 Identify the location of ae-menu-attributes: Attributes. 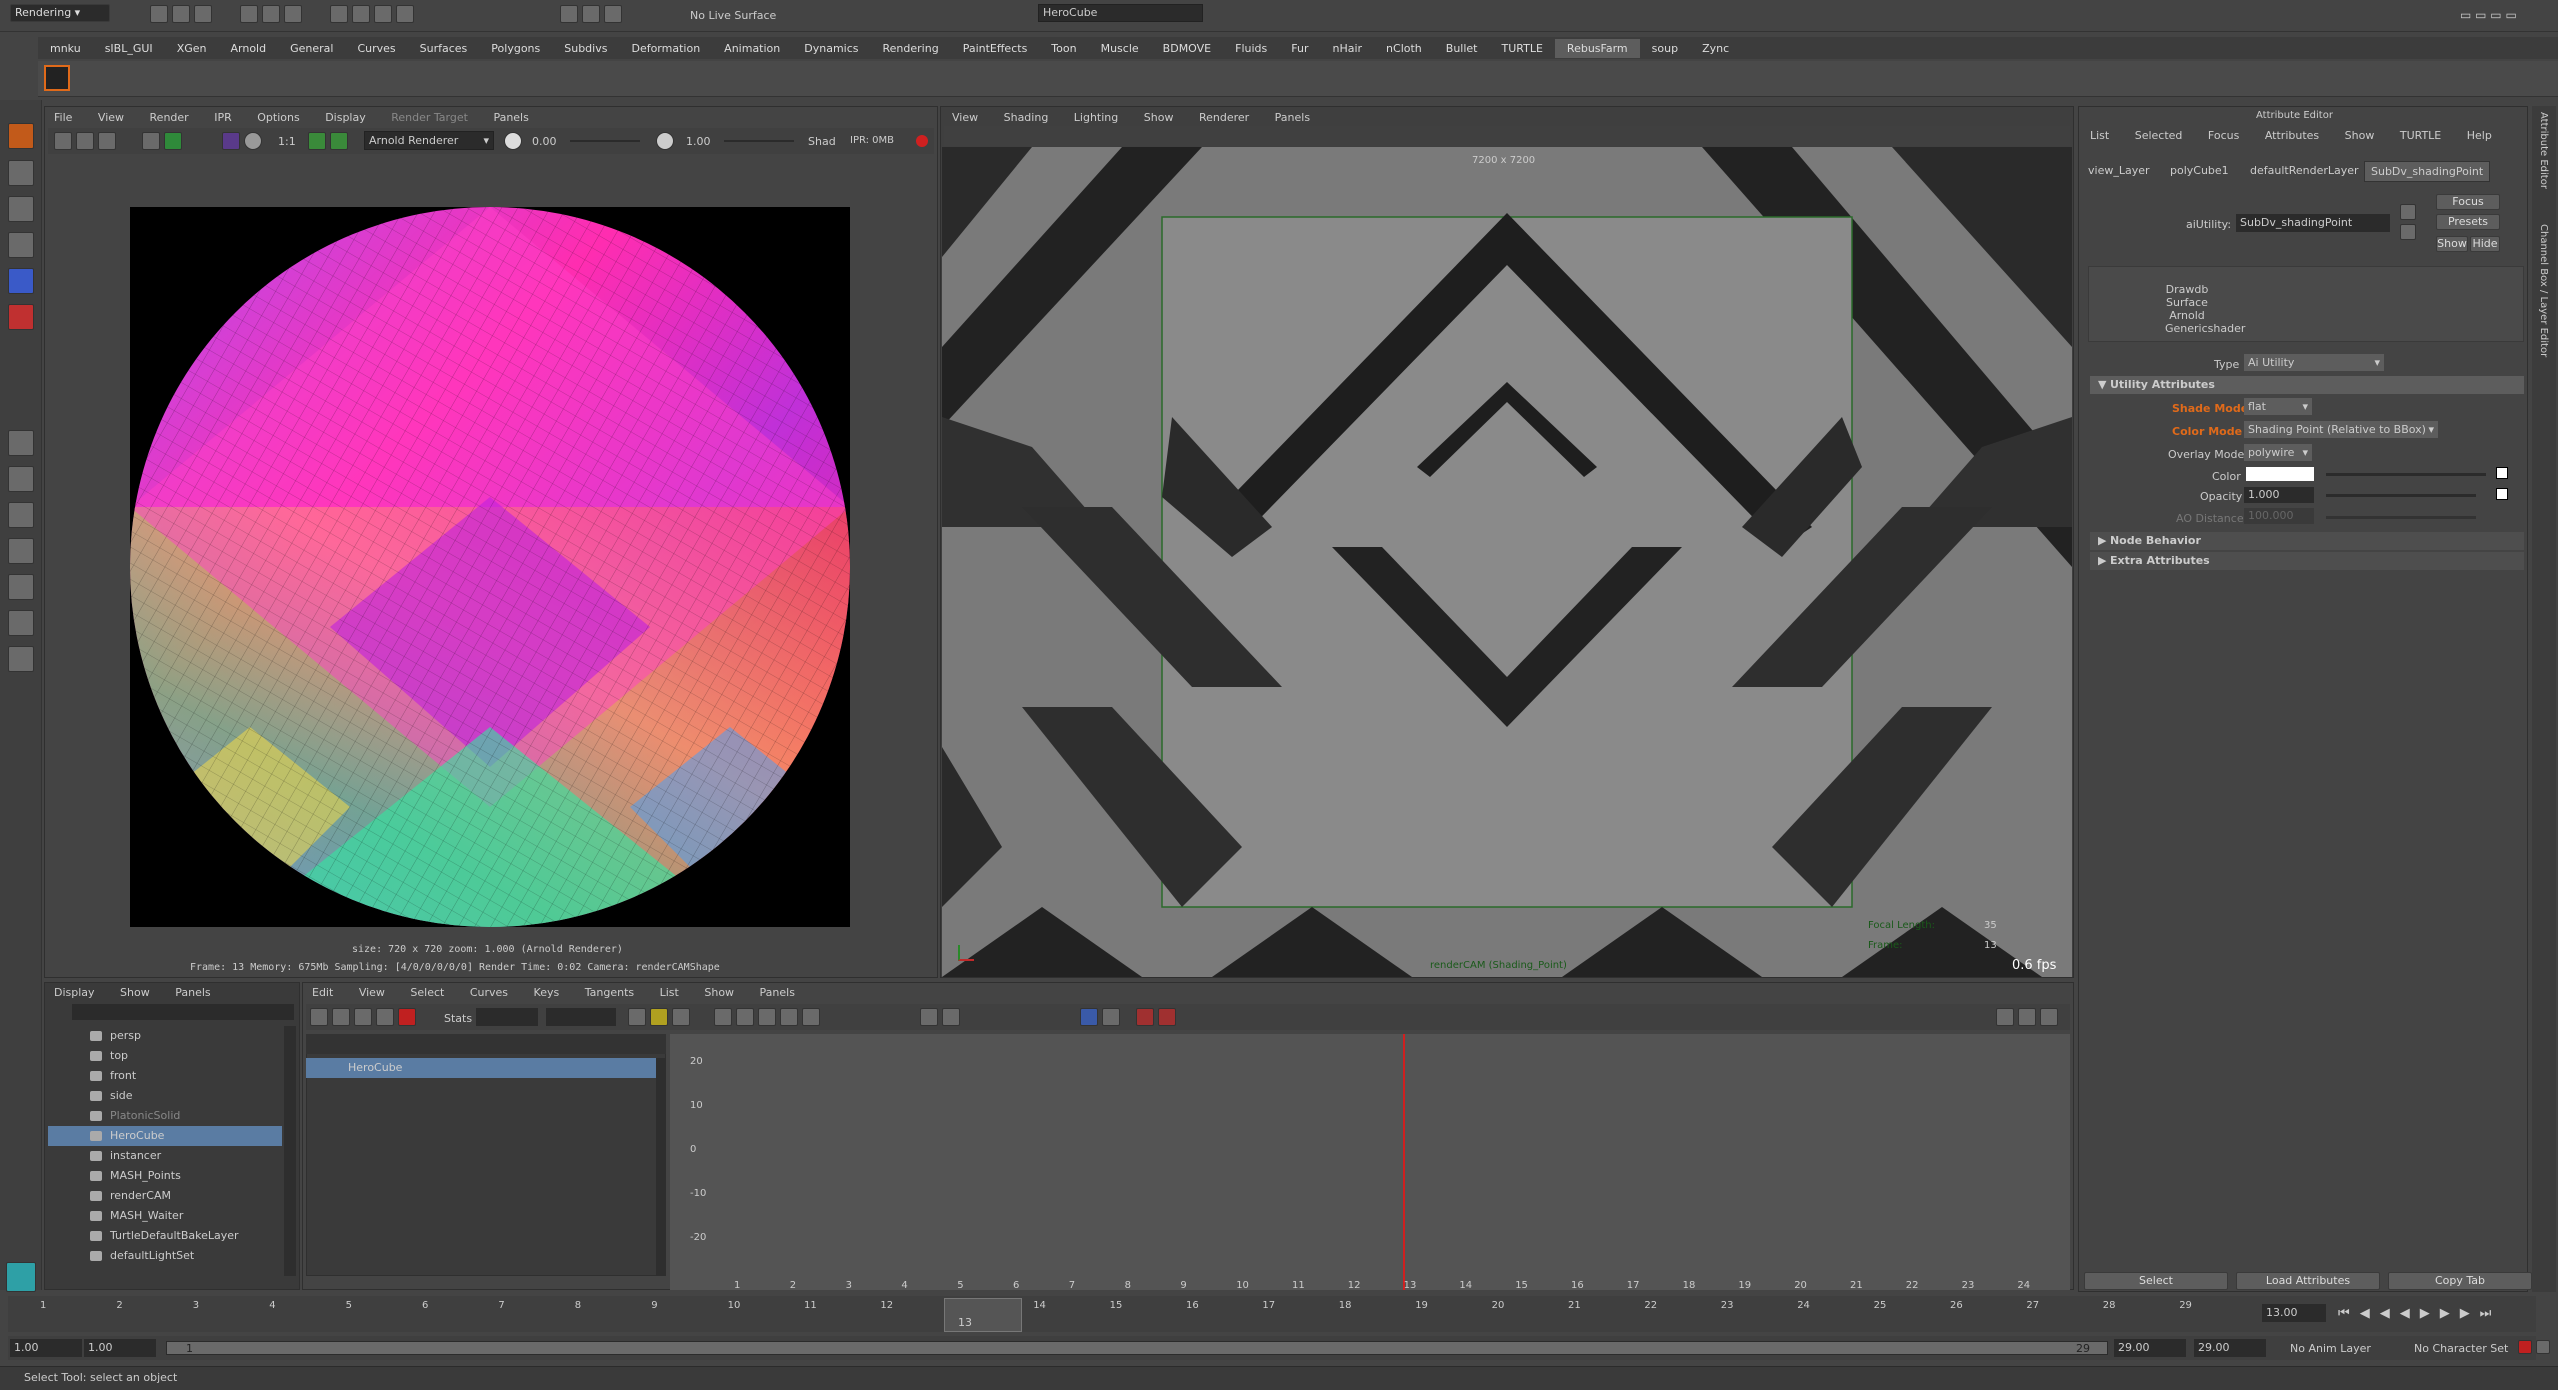
(2292, 135).